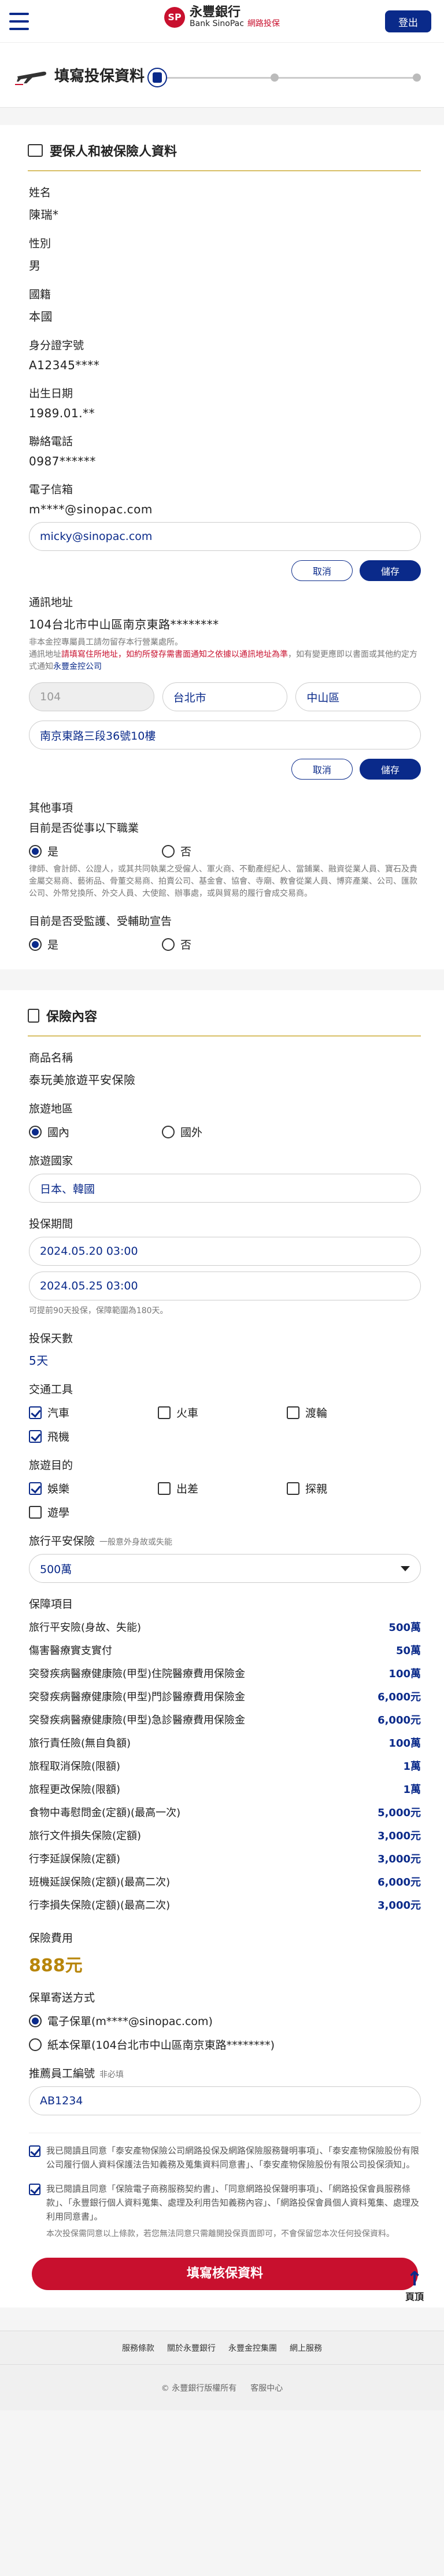  Describe the element at coordinates (225, 1836) in the screenshot. I see `coverage-row: 旅行文件損失保險(定額) 3,000元` at that location.